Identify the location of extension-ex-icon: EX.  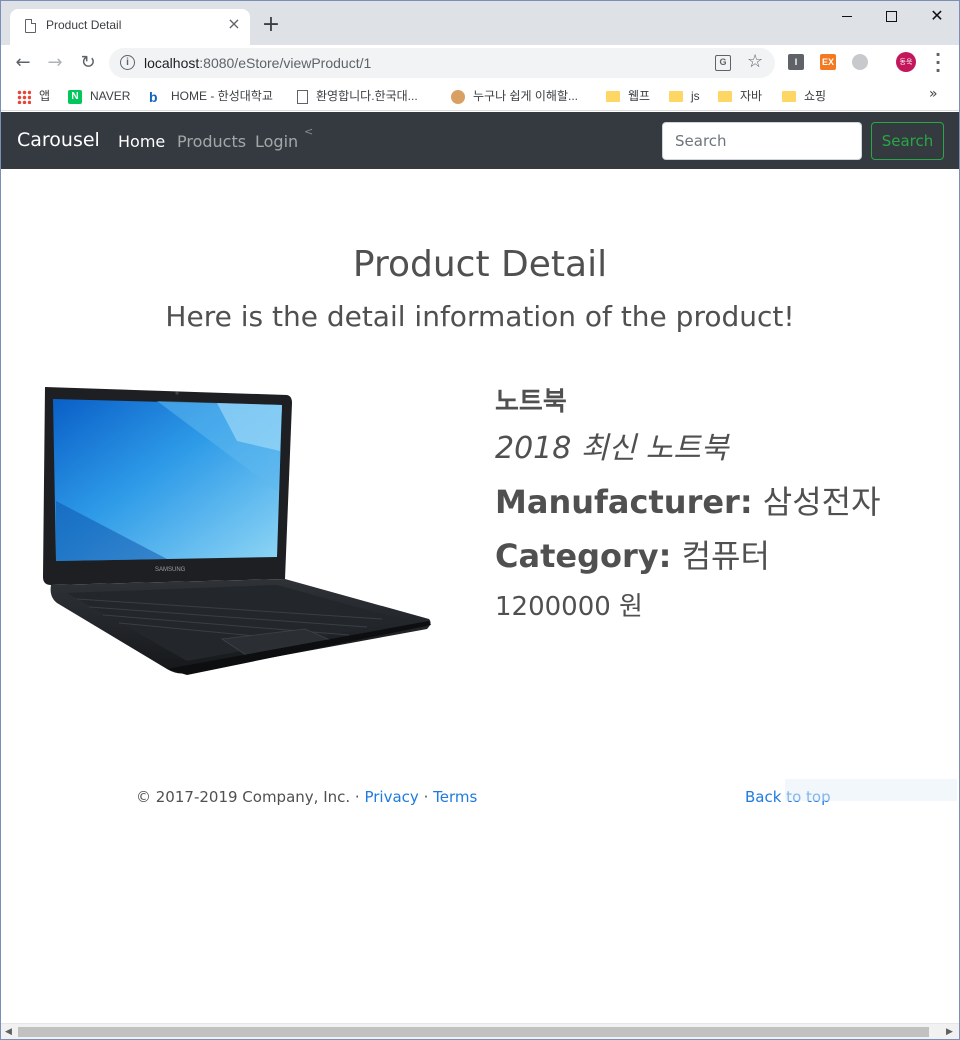
(828, 62).